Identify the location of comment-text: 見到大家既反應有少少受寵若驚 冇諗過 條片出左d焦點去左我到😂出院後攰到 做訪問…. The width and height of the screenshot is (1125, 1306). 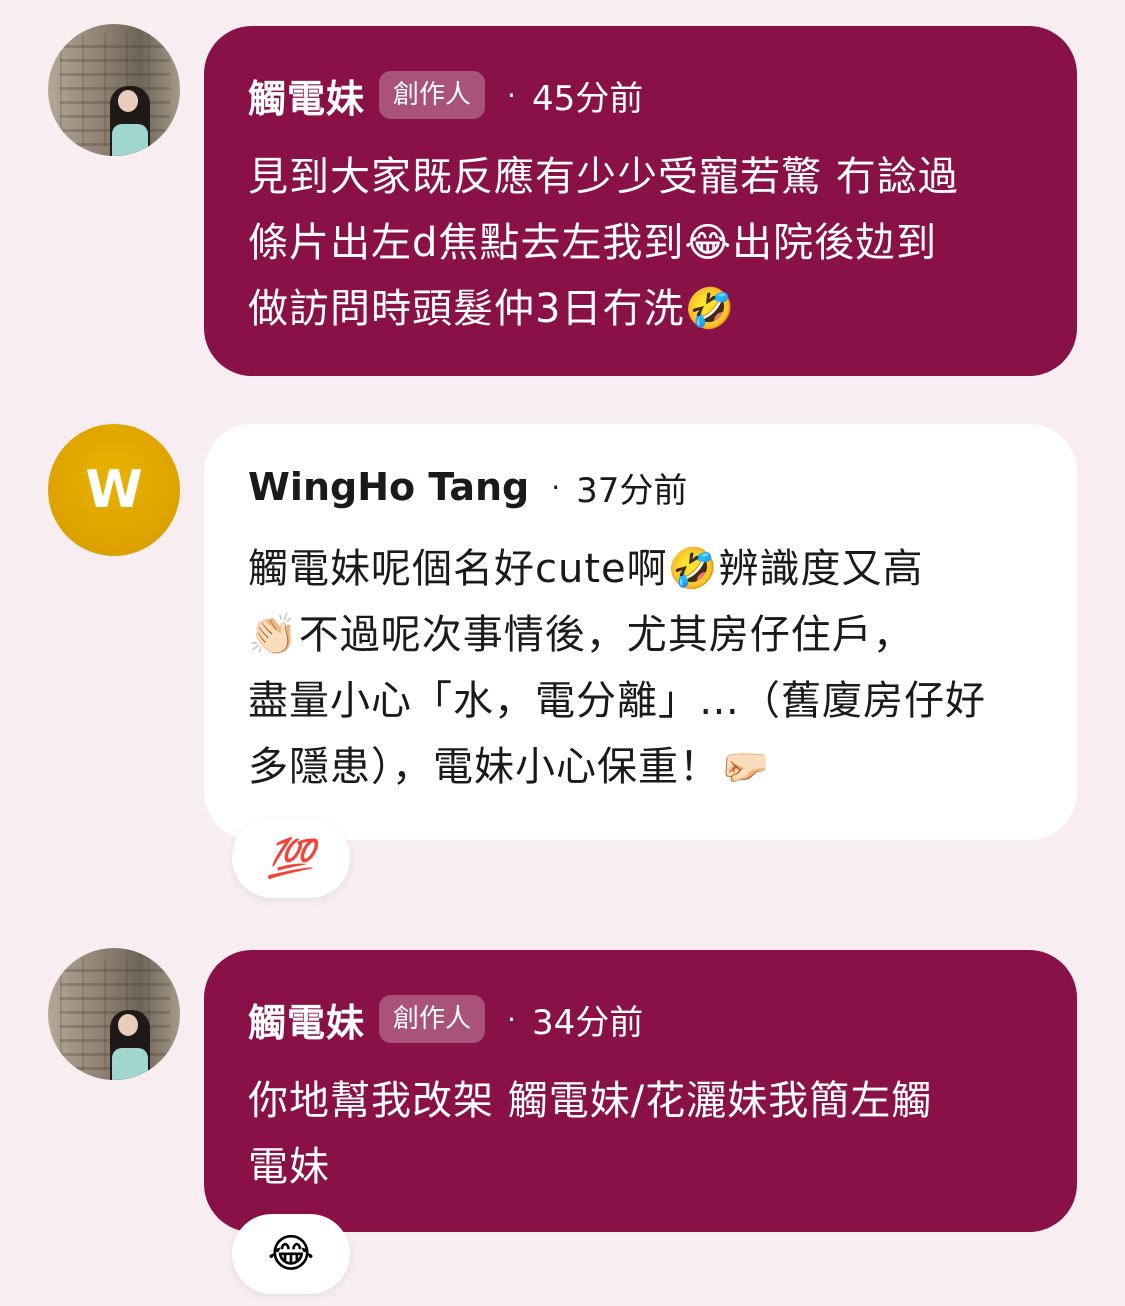
(603, 243).